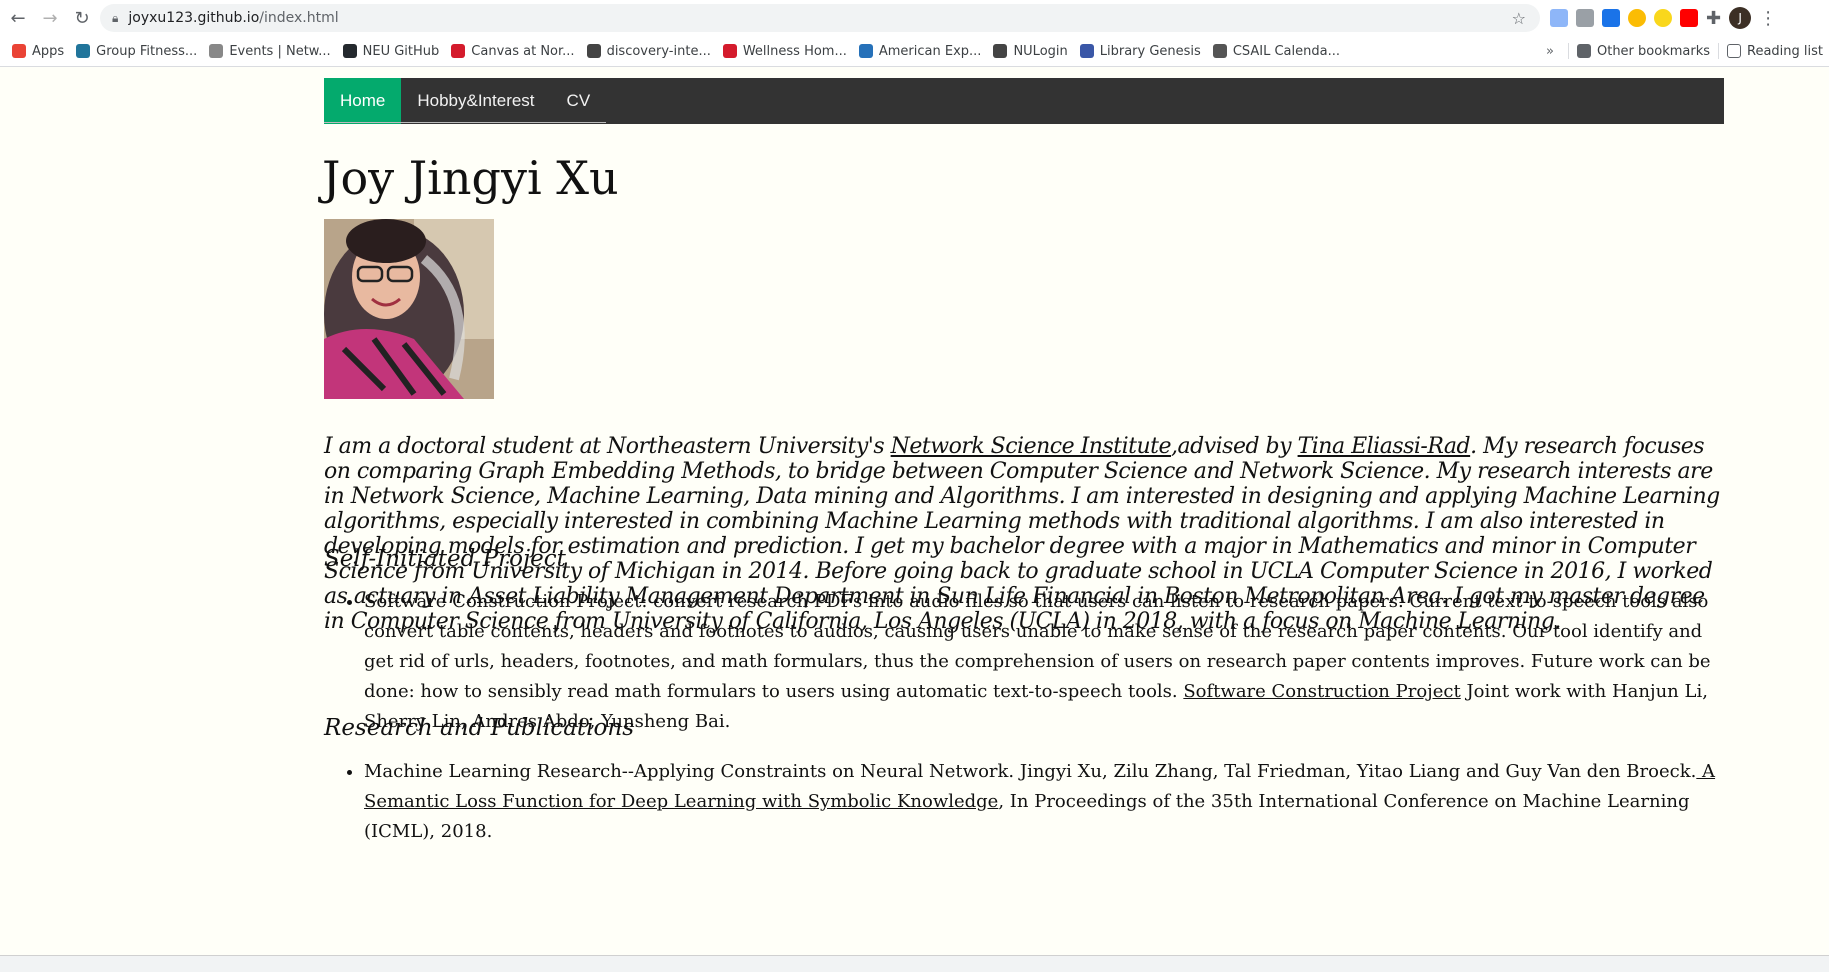 The width and height of the screenshot is (1829, 972). I want to click on apps-grid-icon, so click(19, 51).